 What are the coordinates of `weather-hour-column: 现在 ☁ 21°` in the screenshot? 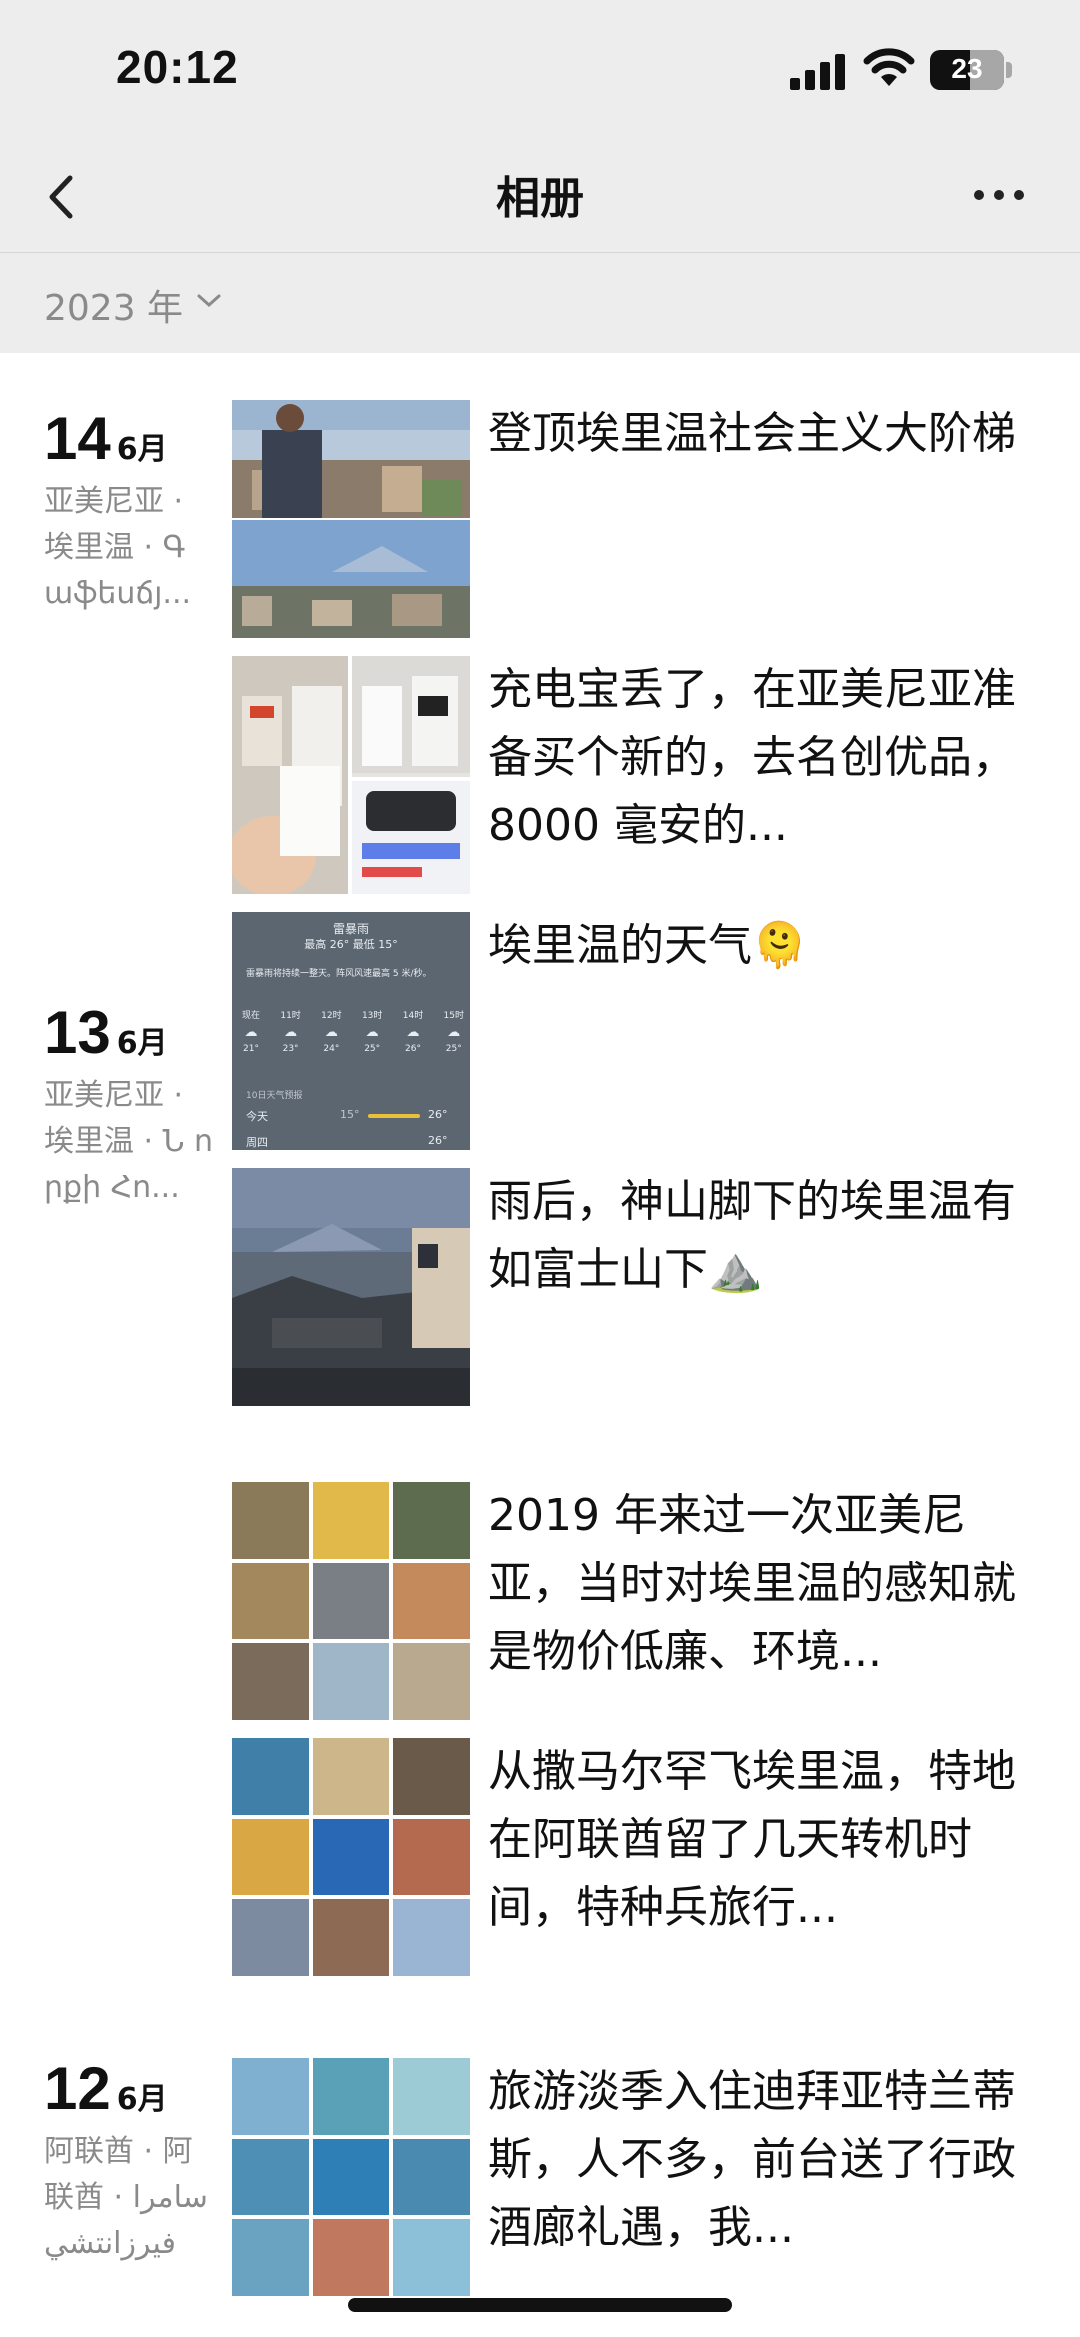 It's located at (251, 1038).